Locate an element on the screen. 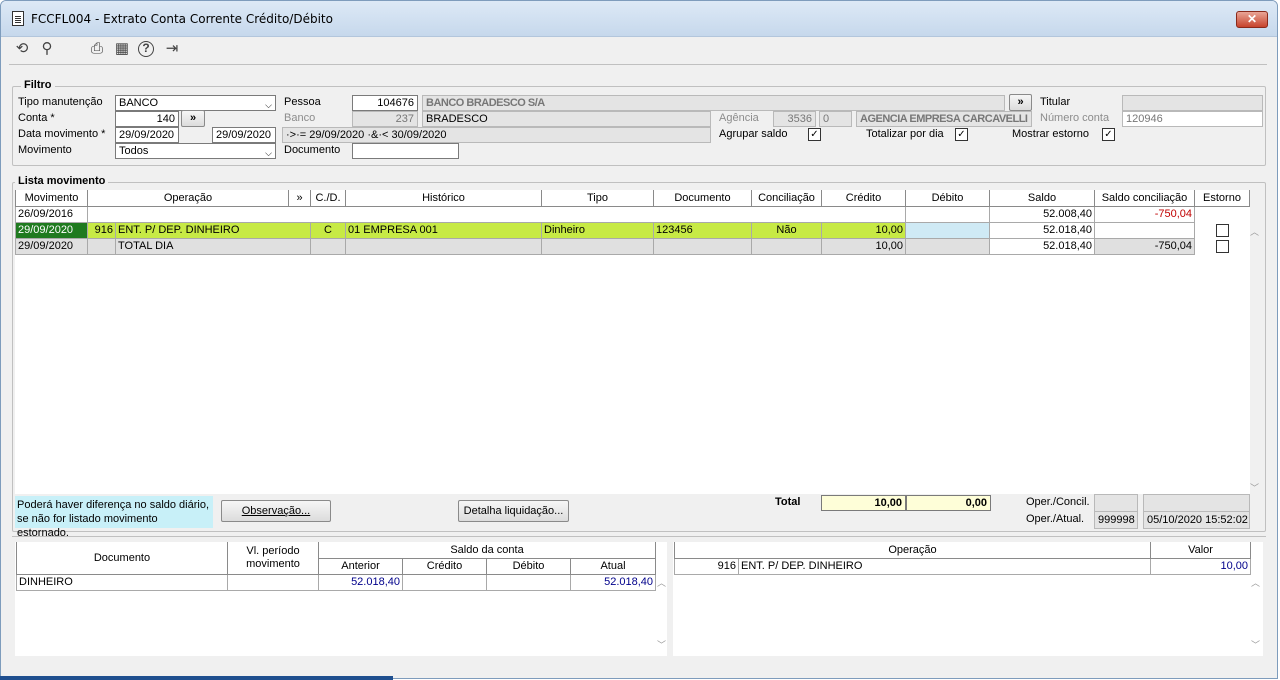  cell-estorno is located at coordinates (1222, 214).